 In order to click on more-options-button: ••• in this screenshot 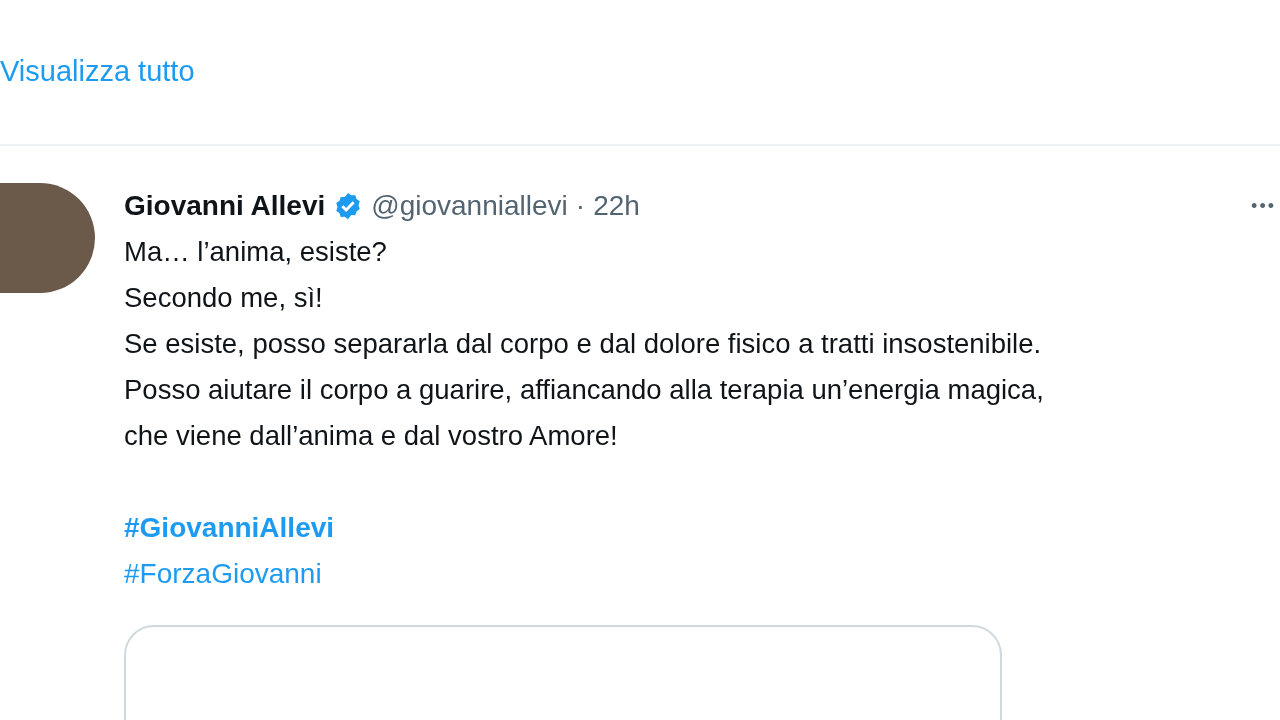, I will do `click(1263, 206)`.